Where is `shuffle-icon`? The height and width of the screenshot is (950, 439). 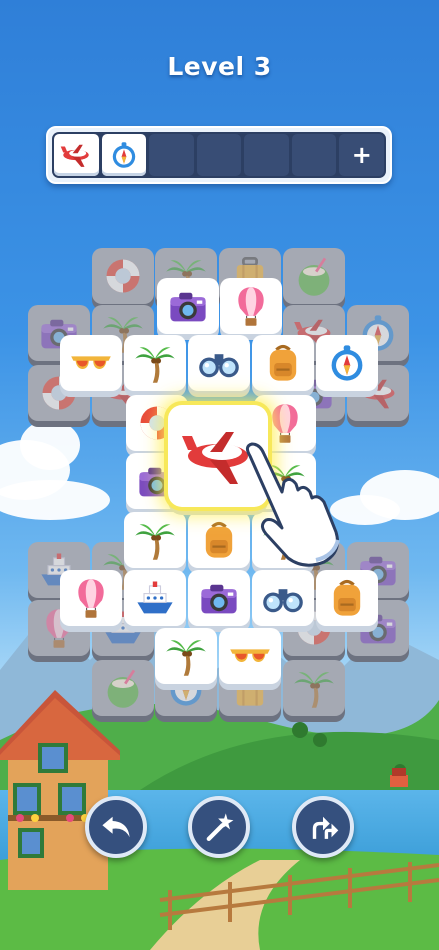 shuffle-icon is located at coordinates (325, 827).